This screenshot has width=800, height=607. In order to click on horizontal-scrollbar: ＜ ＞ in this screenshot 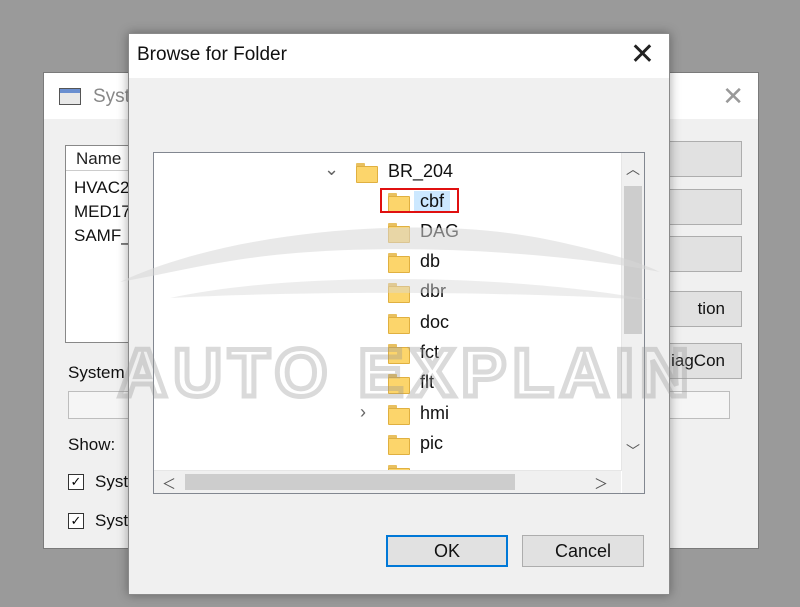, I will do `click(387, 481)`.